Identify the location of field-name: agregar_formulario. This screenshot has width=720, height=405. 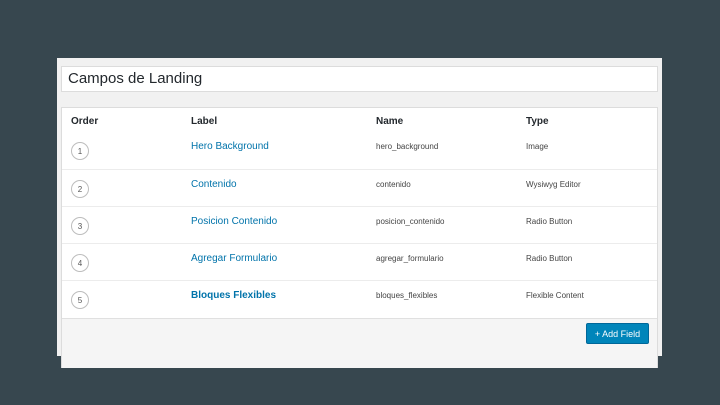
(410, 258).